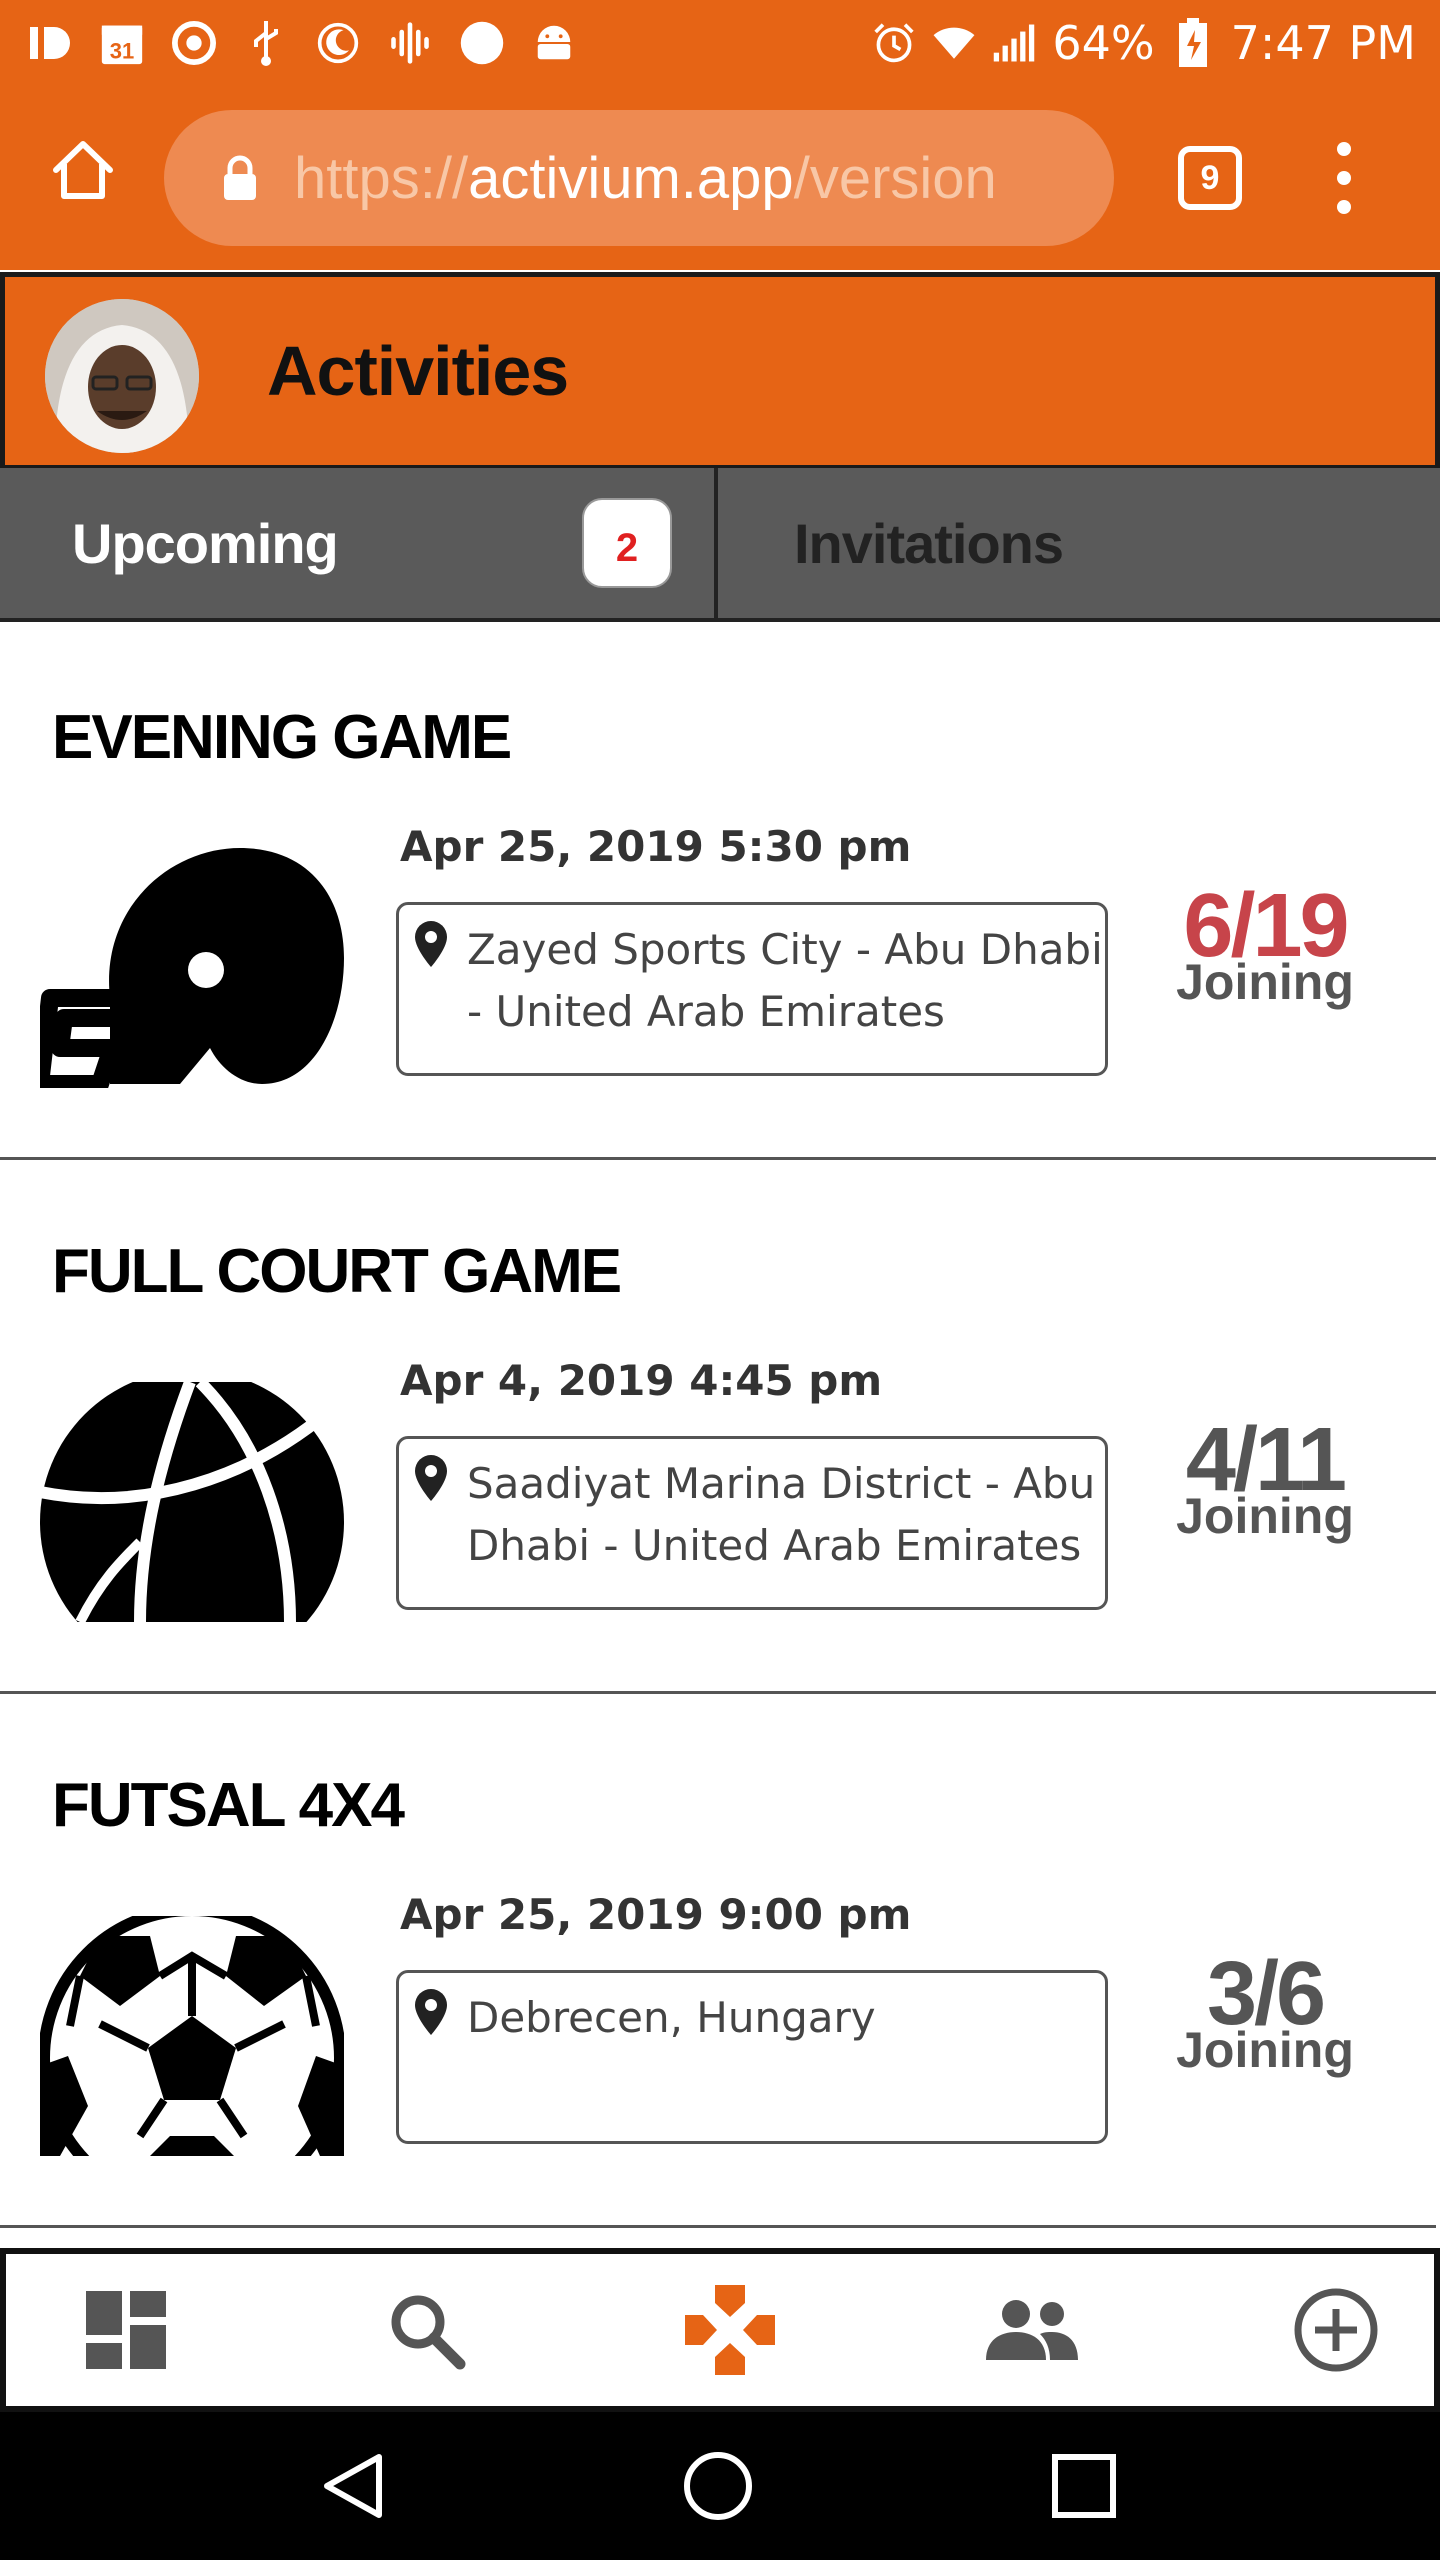 Image resolution: width=1440 pixels, height=2560 pixels. I want to click on activity-location: Debrecen, Hungary, so click(671, 2017).